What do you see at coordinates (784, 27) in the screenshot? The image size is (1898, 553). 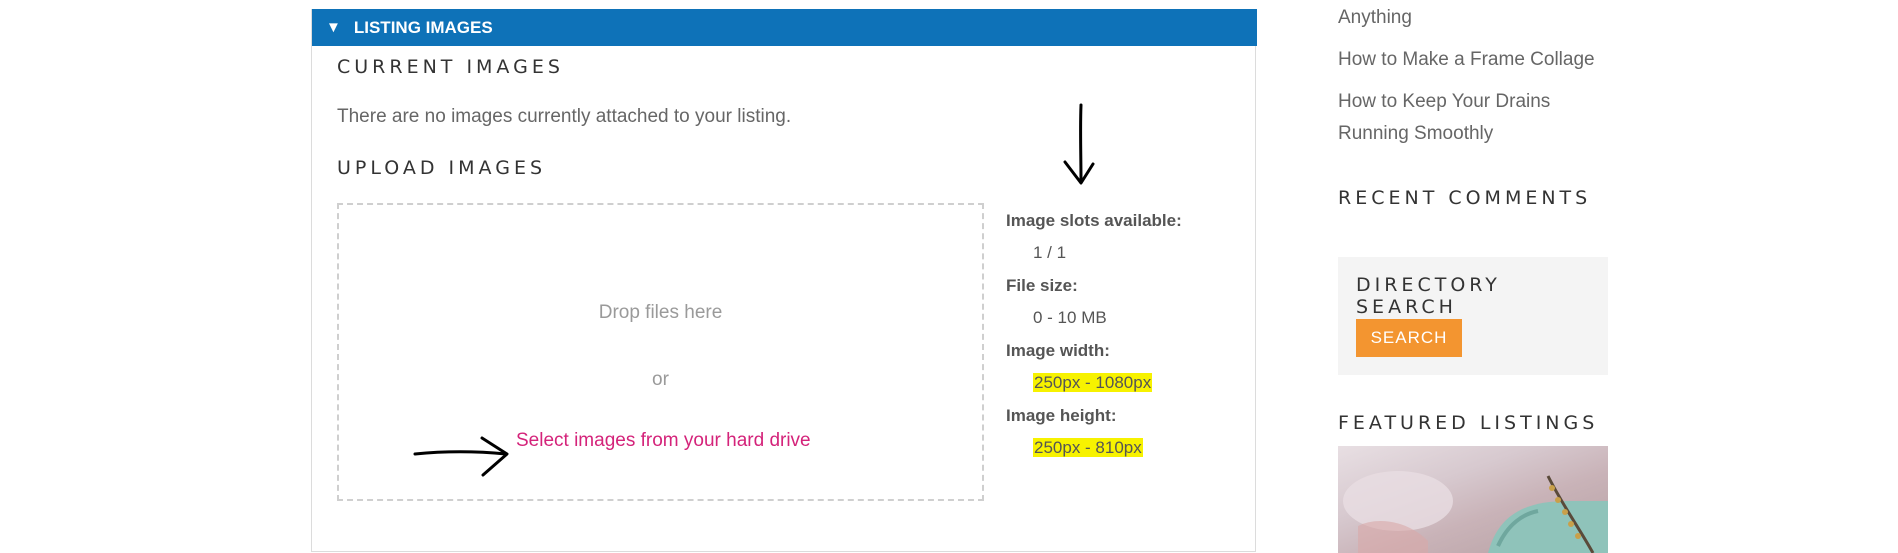 I see `listing-images-header: ▼ LISTING IMAGES` at bounding box center [784, 27].